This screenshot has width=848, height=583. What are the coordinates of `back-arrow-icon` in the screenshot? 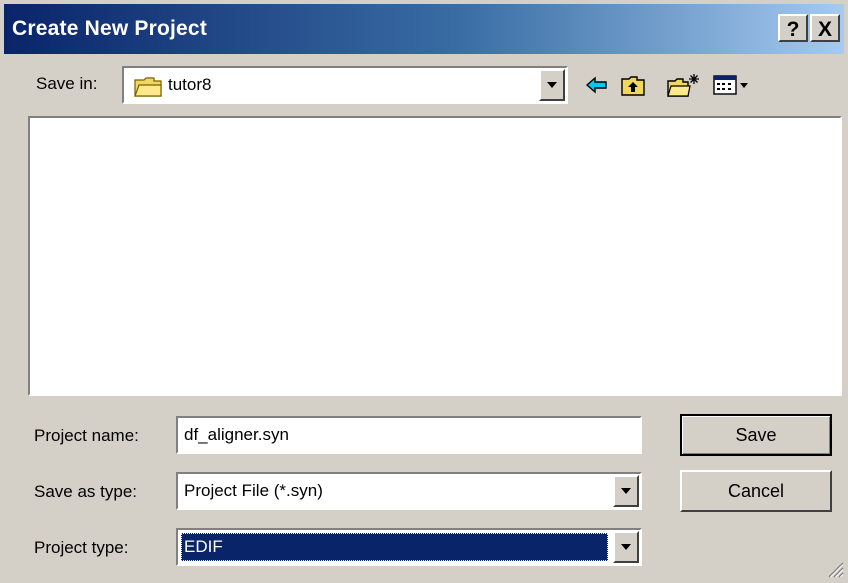 It's located at (597, 85).